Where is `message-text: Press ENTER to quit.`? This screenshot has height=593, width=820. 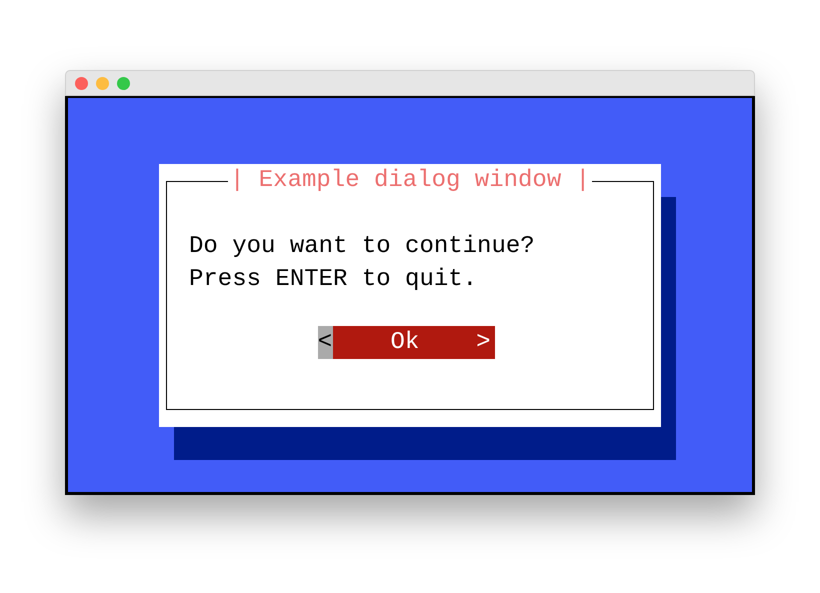 message-text: Press ENTER to quit. is located at coordinates (333, 280).